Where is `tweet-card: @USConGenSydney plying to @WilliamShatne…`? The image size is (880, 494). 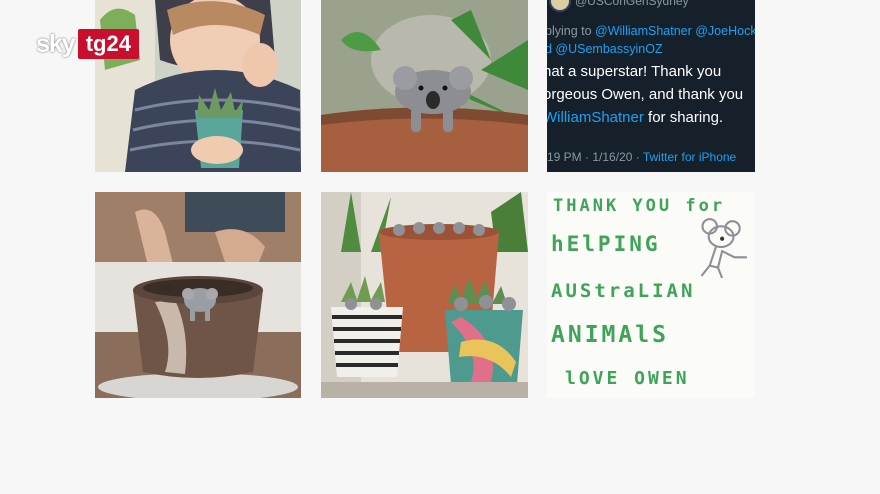
tweet-card: @USConGenSydney plying to @WilliamShatne… is located at coordinates (651, 86).